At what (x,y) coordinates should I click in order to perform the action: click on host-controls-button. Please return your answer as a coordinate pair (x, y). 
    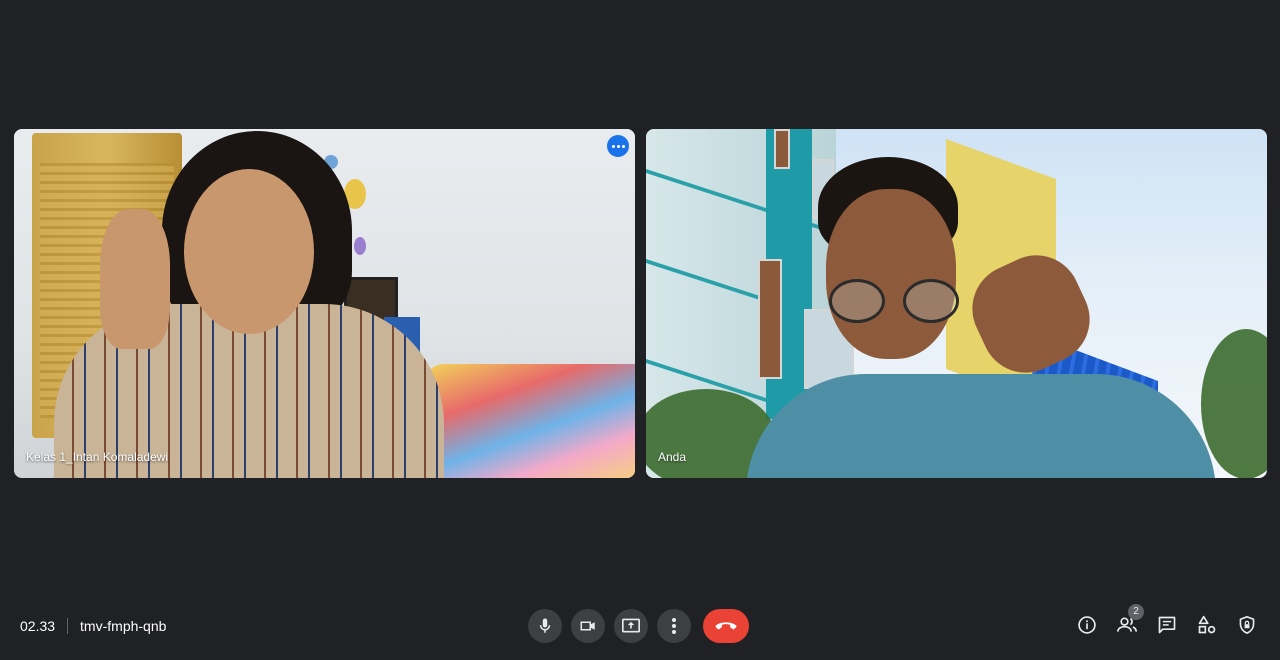
    Looking at the image, I should click on (1247, 625).